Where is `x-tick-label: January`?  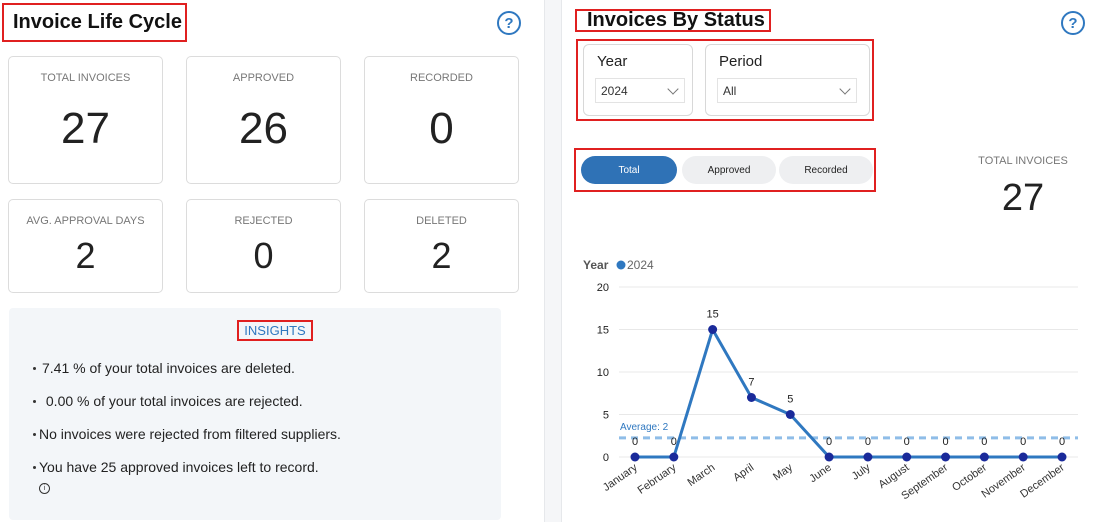 x-tick-label: January is located at coordinates (620, 477).